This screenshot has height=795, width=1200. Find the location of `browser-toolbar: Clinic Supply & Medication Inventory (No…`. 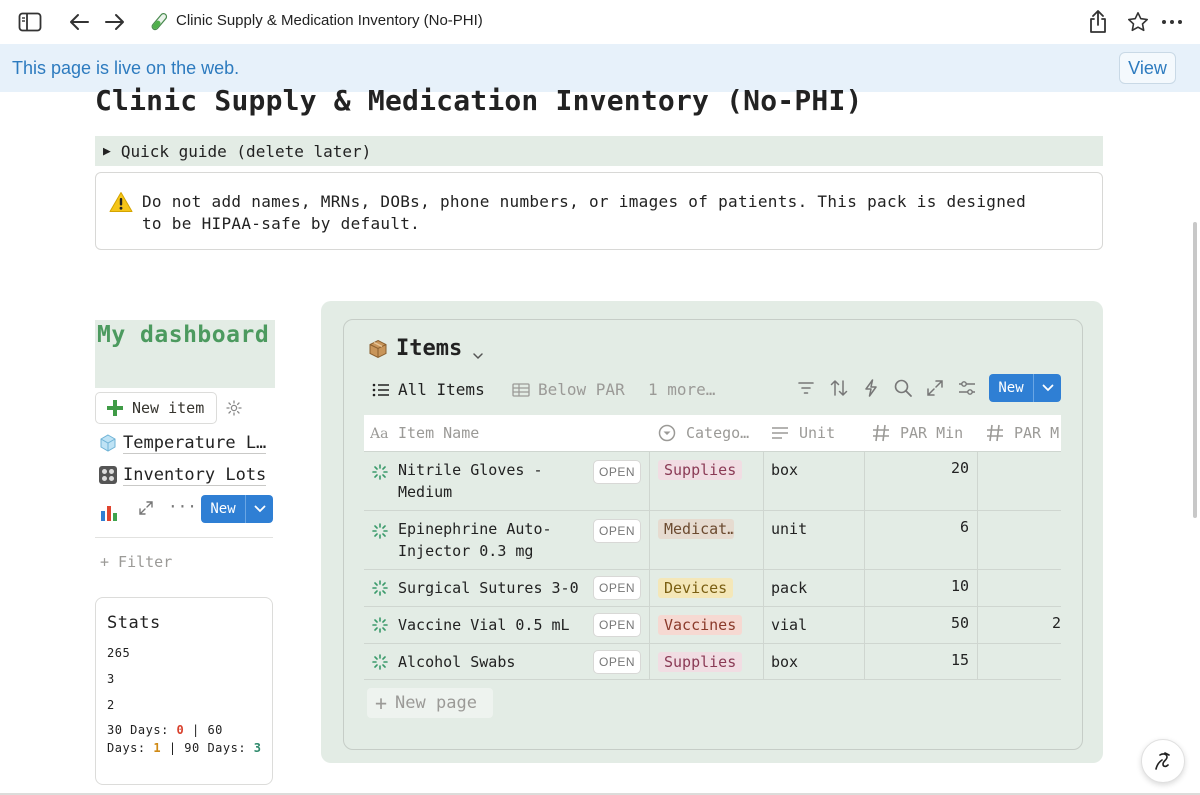

browser-toolbar: Clinic Supply & Medication Inventory (No… is located at coordinates (600, 22).